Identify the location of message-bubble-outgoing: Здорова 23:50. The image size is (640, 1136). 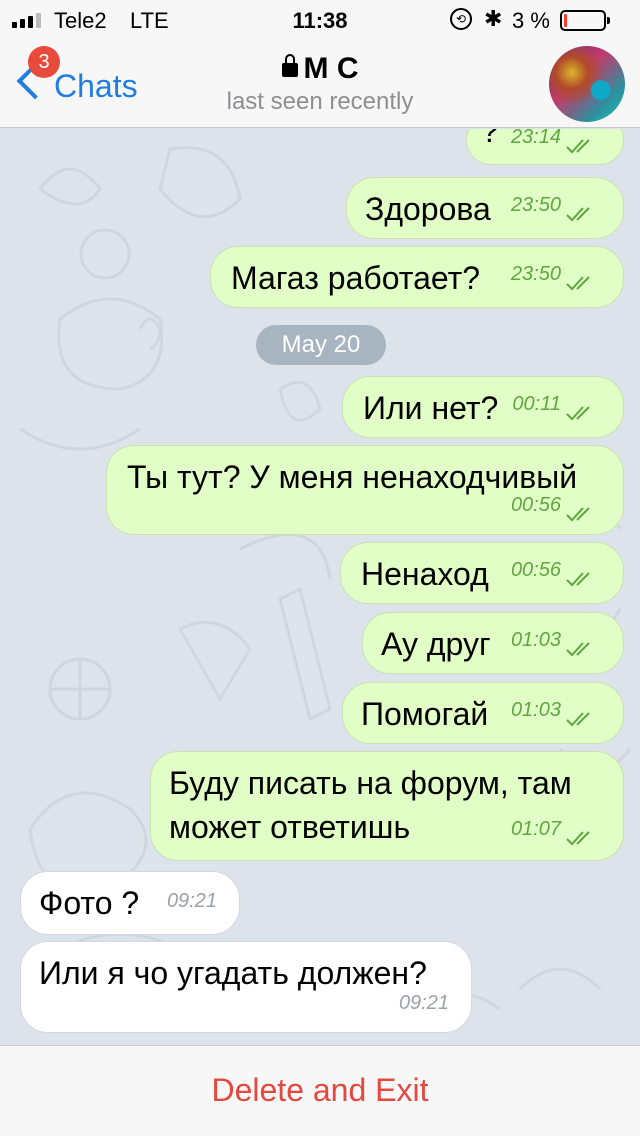
(485, 208).